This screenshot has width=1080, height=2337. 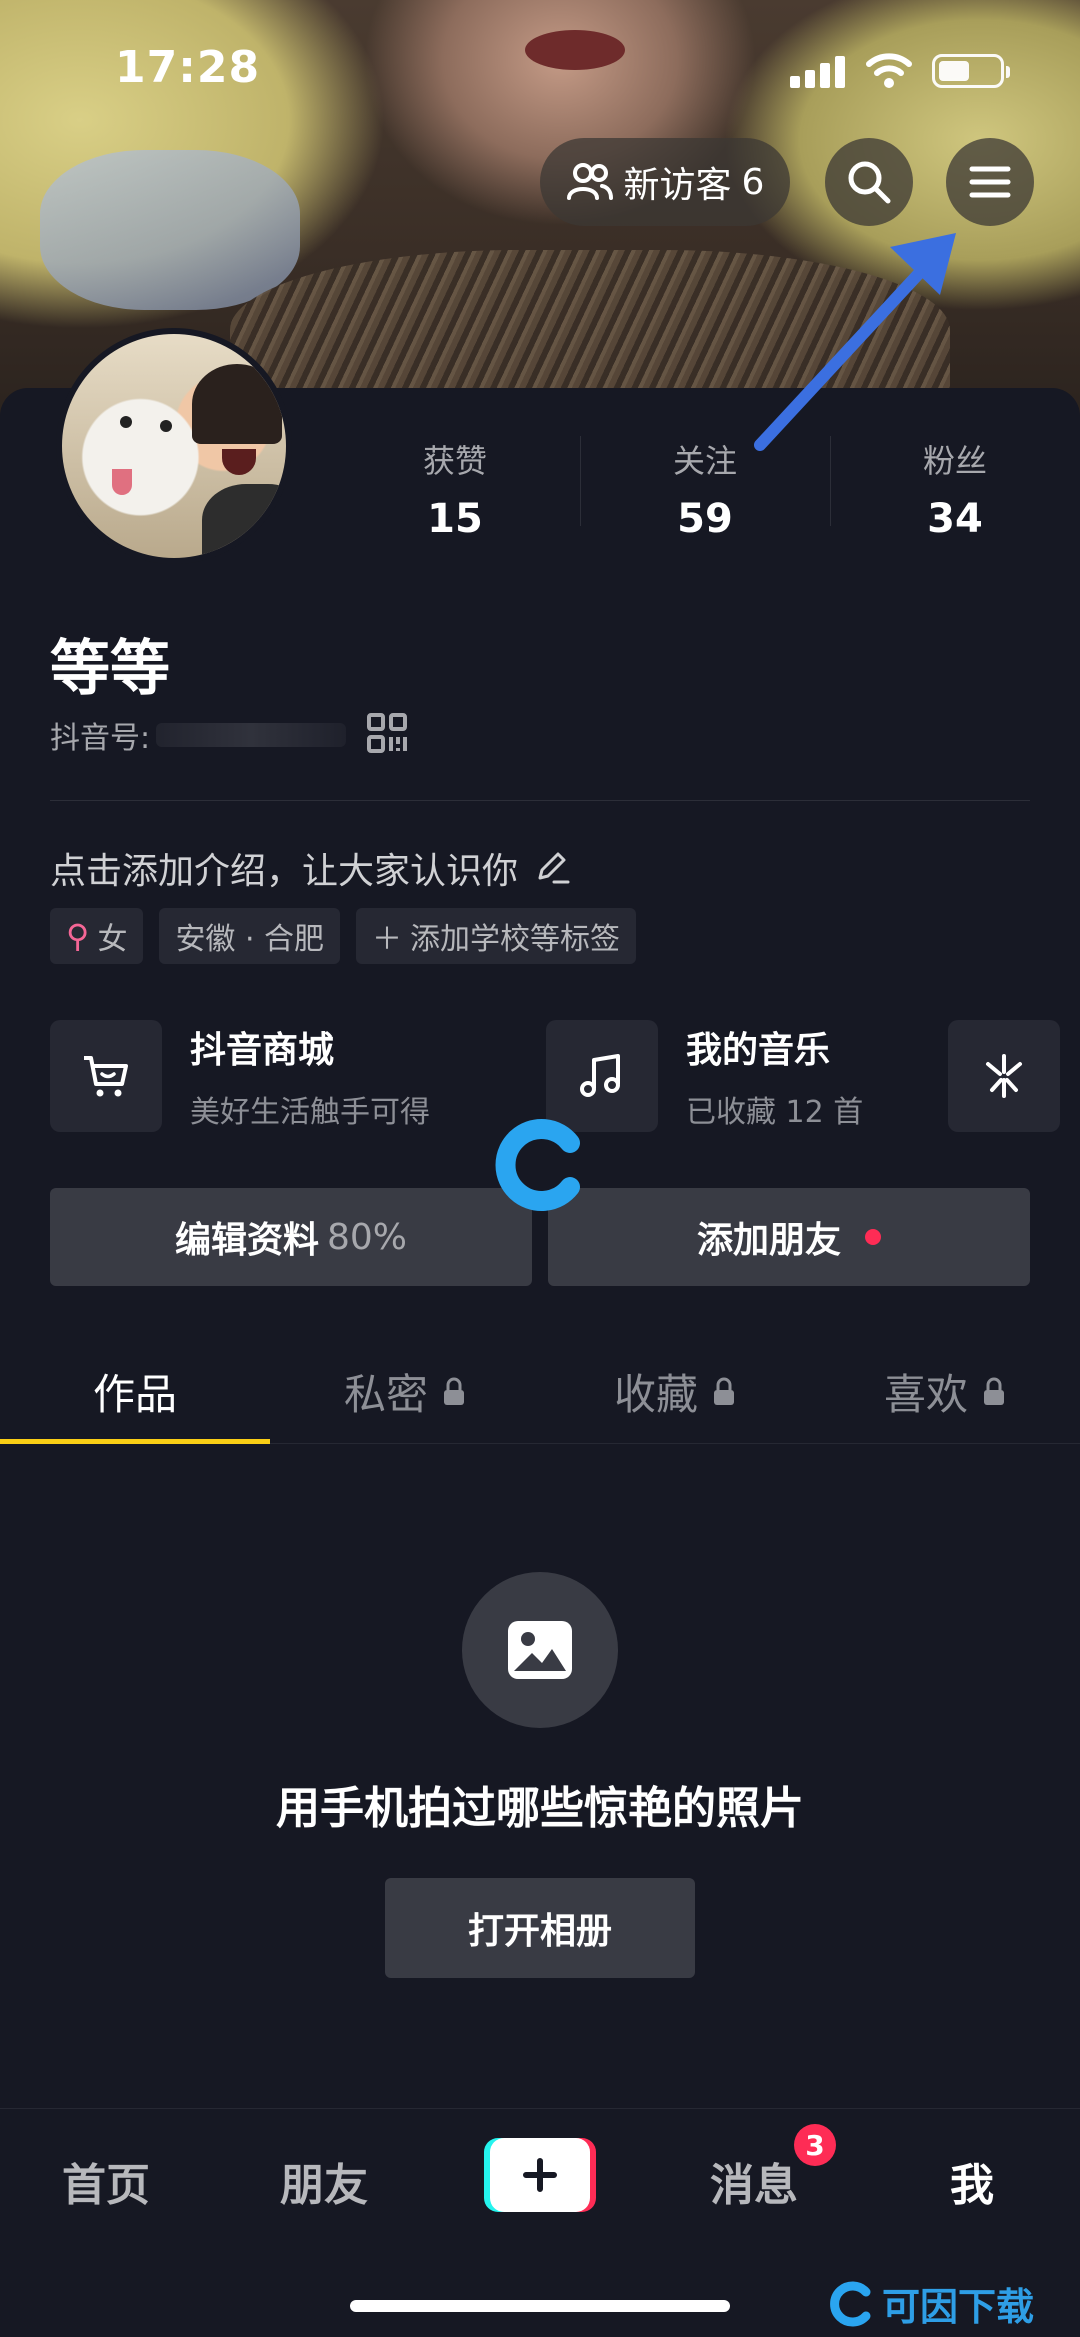 I want to click on open-album-button: 打开相册, so click(x=540, y=1928).